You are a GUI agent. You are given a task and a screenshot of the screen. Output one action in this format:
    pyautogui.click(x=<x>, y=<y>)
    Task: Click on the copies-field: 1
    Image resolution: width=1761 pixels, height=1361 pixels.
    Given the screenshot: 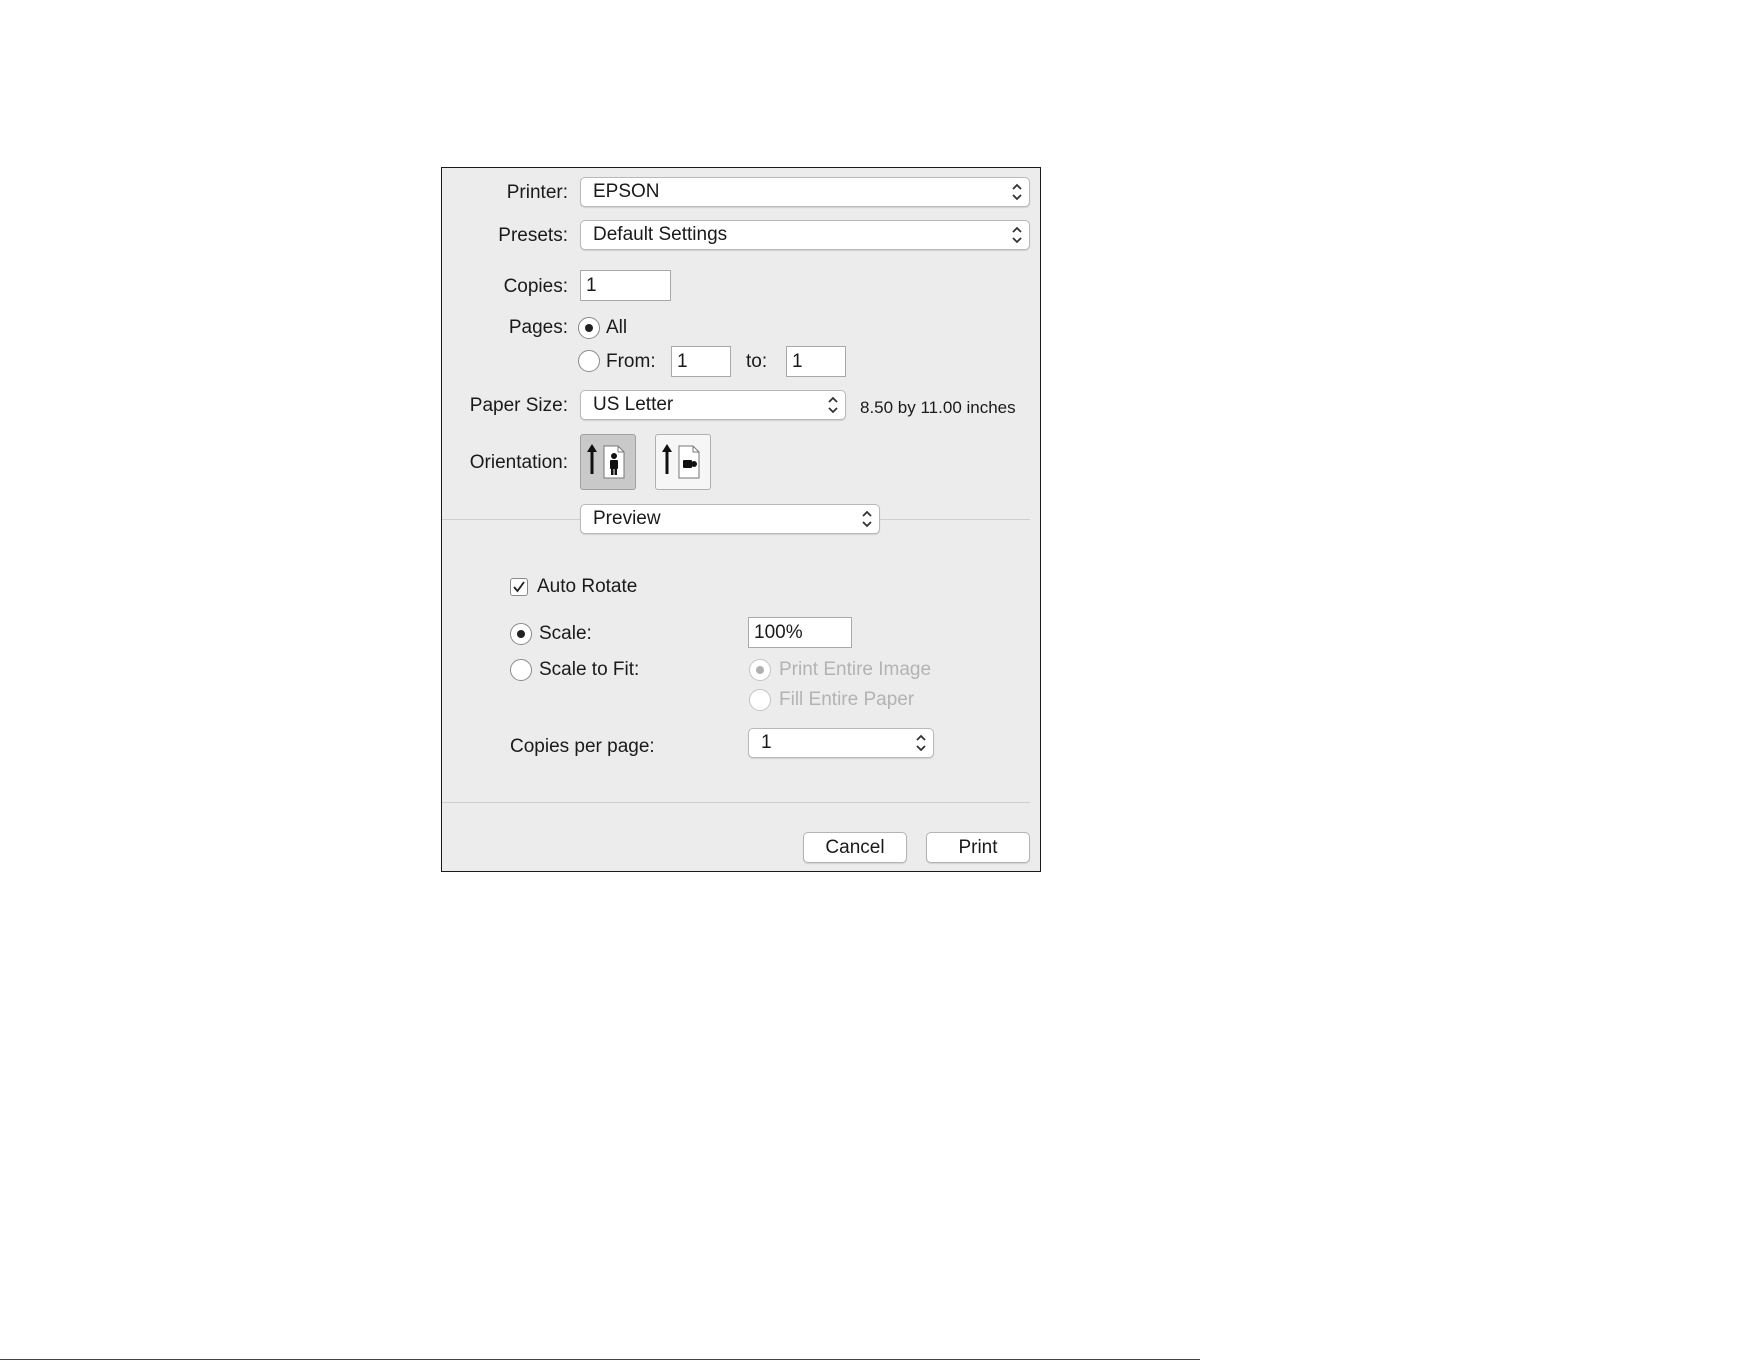 What is the action you would take?
    pyautogui.click(x=625, y=285)
    